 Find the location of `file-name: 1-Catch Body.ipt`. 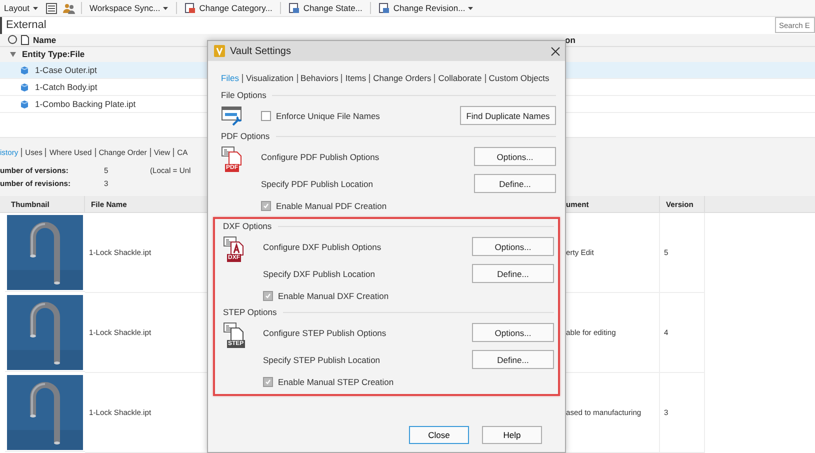

file-name: 1-Catch Body.ipt is located at coordinates (66, 87).